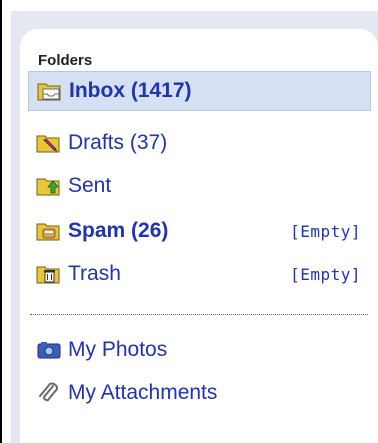 This screenshot has height=443, width=378. Describe the element at coordinates (118, 231) in the screenshot. I see `folder-label-spam: Spam (26)` at that location.